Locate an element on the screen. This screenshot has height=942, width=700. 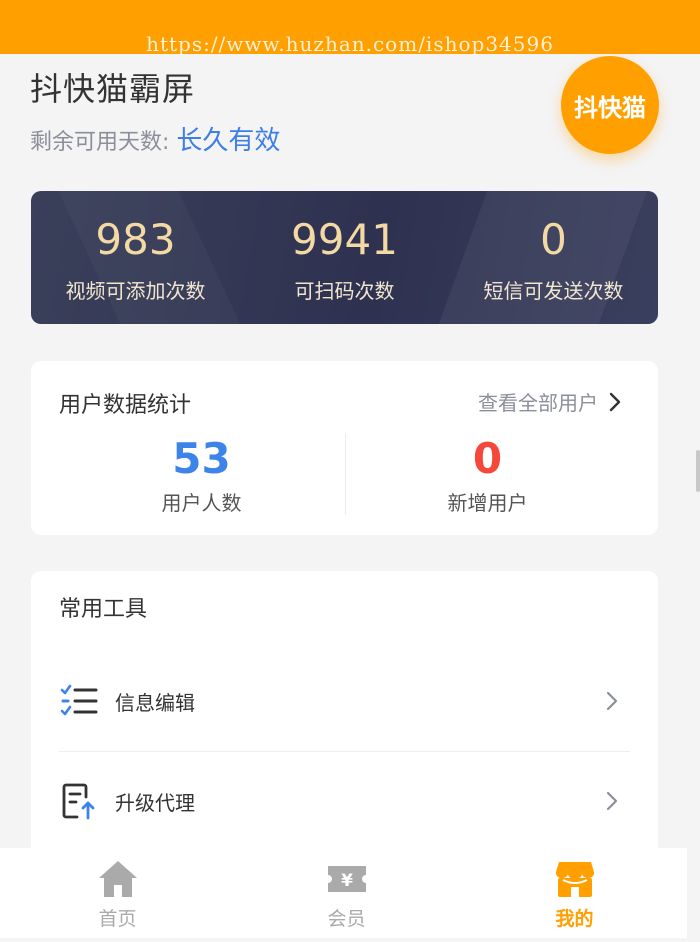
user-stats-title: 用户数据统计 is located at coordinates (125, 405).